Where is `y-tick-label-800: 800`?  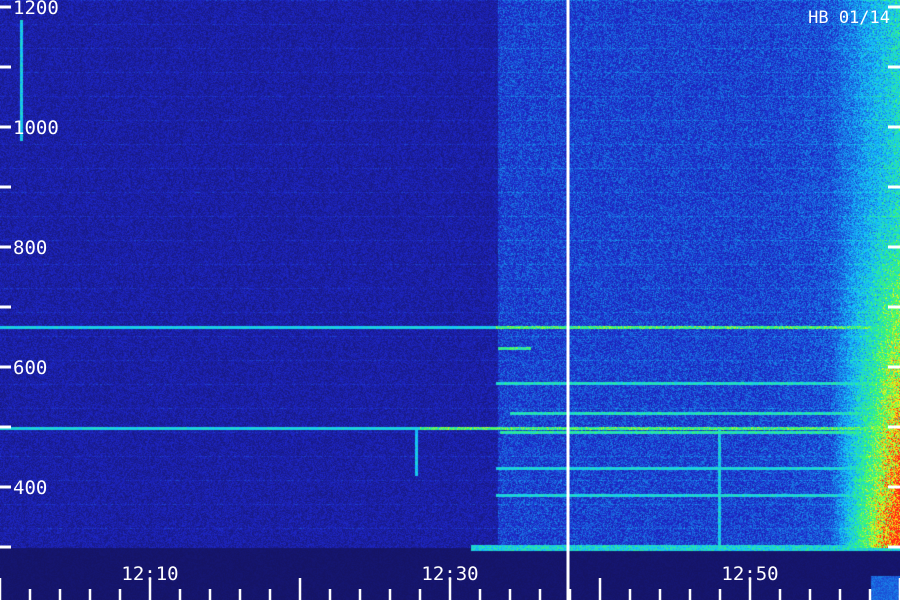
y-tick-label-800: 800 is located at coordinates (30, 248).